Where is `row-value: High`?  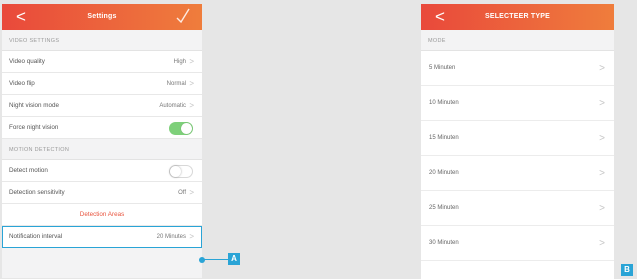
row-value: High is located at coordinates (179, 62).